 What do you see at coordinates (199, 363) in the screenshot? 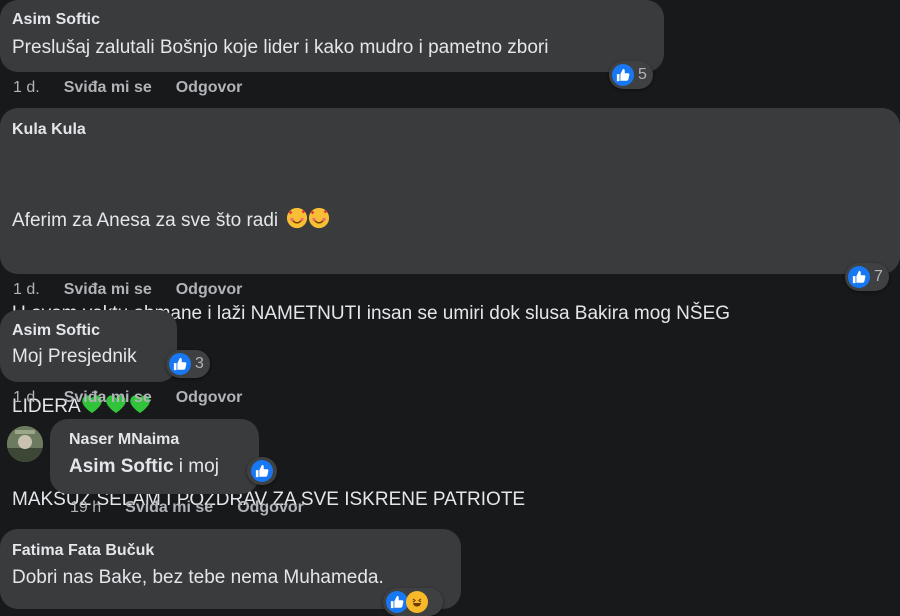
I see `reaction-count: 3` at bounding box center [199, 363].